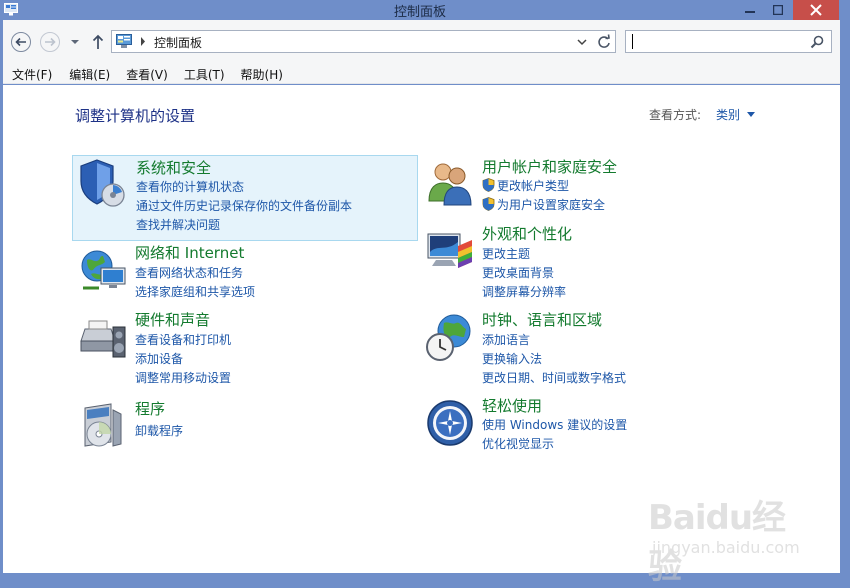 The image size is (850, 588). Describe the element at coordinates (518, 443) in the screenshot. I see `link-optimize-visual: 优化视觉显示` at that location.